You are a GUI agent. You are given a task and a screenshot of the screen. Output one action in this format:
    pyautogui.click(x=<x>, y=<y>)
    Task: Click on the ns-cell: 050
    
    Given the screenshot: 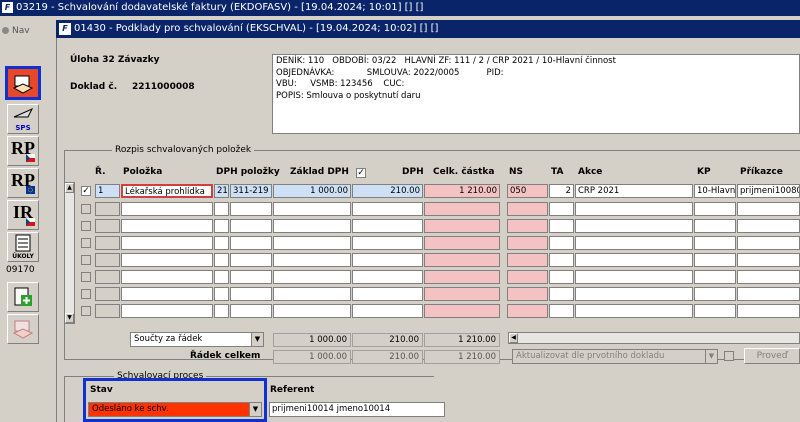 What is the action you would take?
    pyautogui.click(x=527, y=191)
    